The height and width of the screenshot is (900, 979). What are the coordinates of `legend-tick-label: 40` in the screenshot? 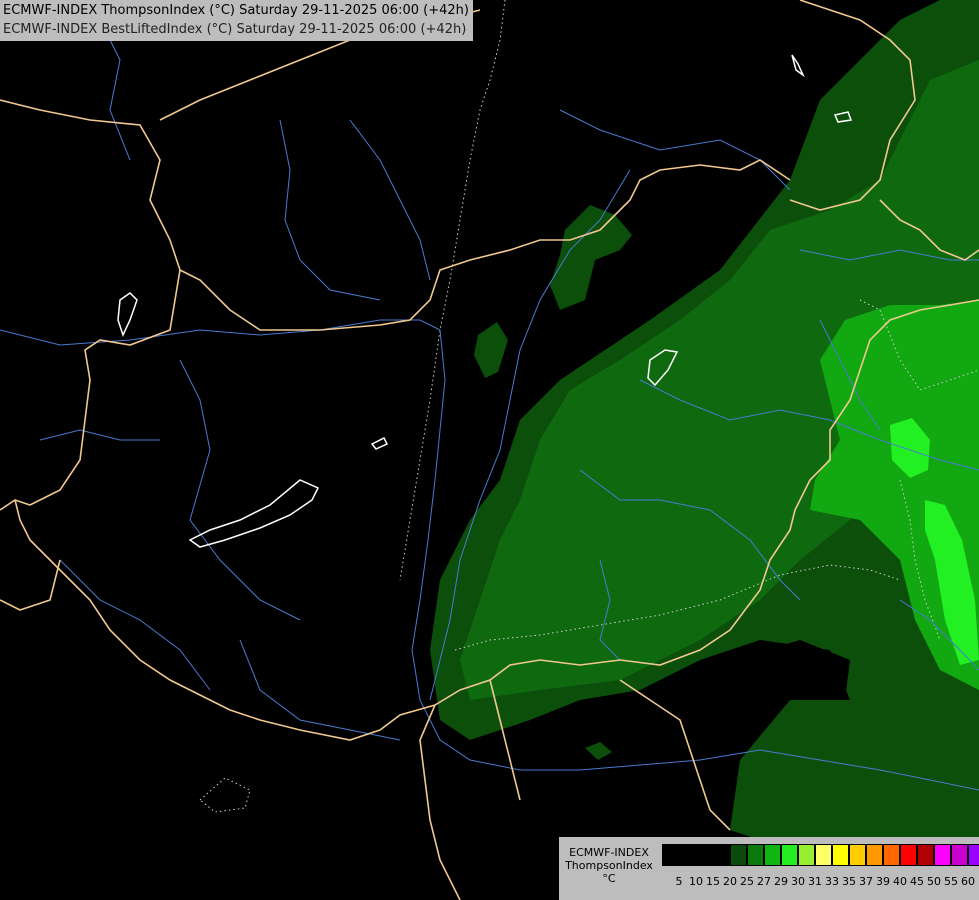 It's located at (900, 881).